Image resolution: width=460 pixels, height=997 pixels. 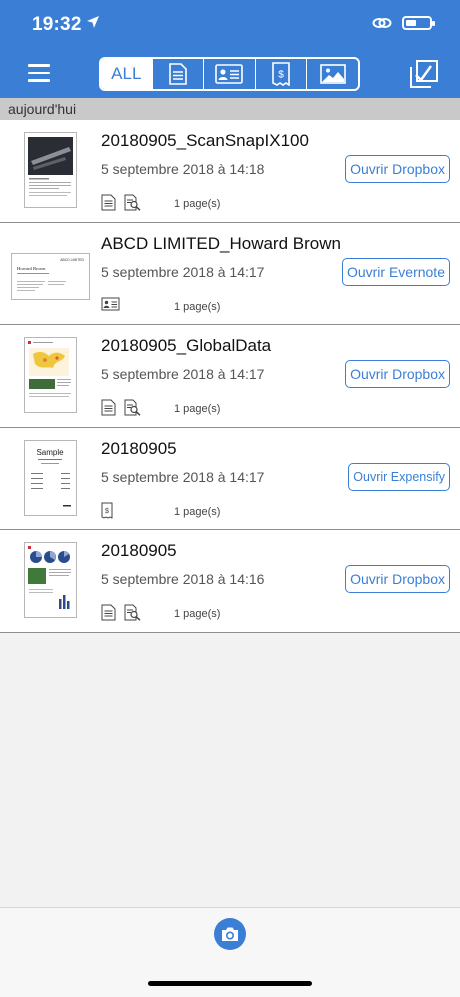 I want to click on status-bar: 19:32, so click(x=230, y=25).